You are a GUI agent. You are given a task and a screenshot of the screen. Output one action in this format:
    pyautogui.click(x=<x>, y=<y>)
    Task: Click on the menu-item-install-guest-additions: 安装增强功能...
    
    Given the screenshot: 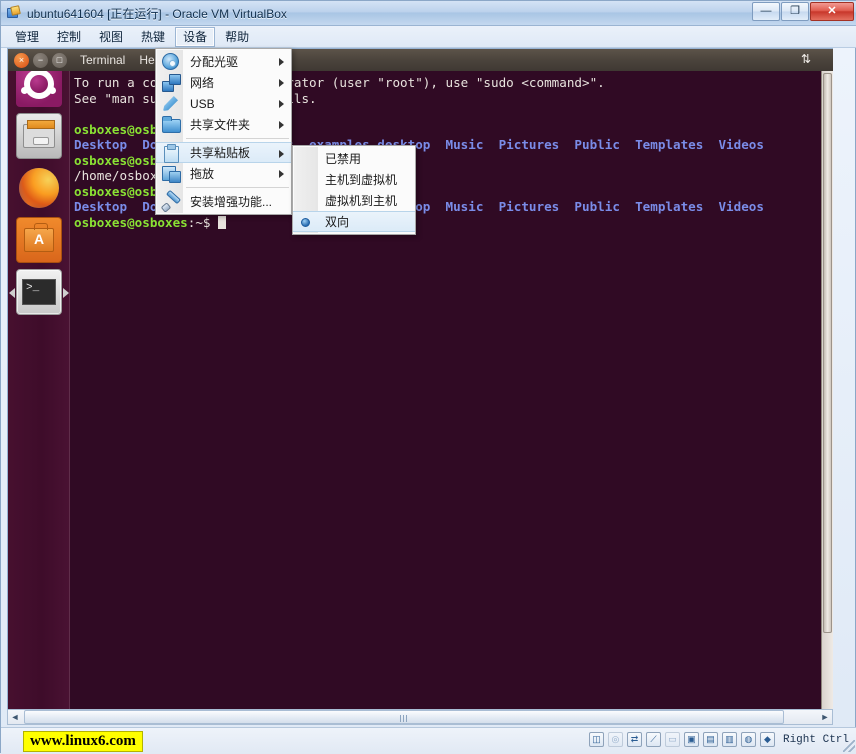 What is the action you would take?
    pyautogui.click(x=223, y=201)
    